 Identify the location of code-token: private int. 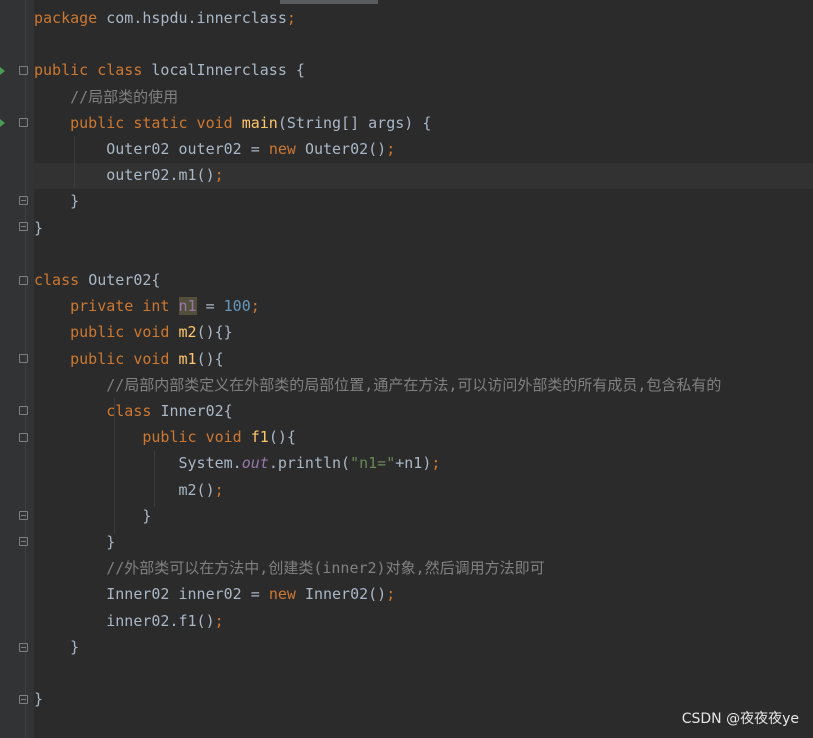
(124, 306).